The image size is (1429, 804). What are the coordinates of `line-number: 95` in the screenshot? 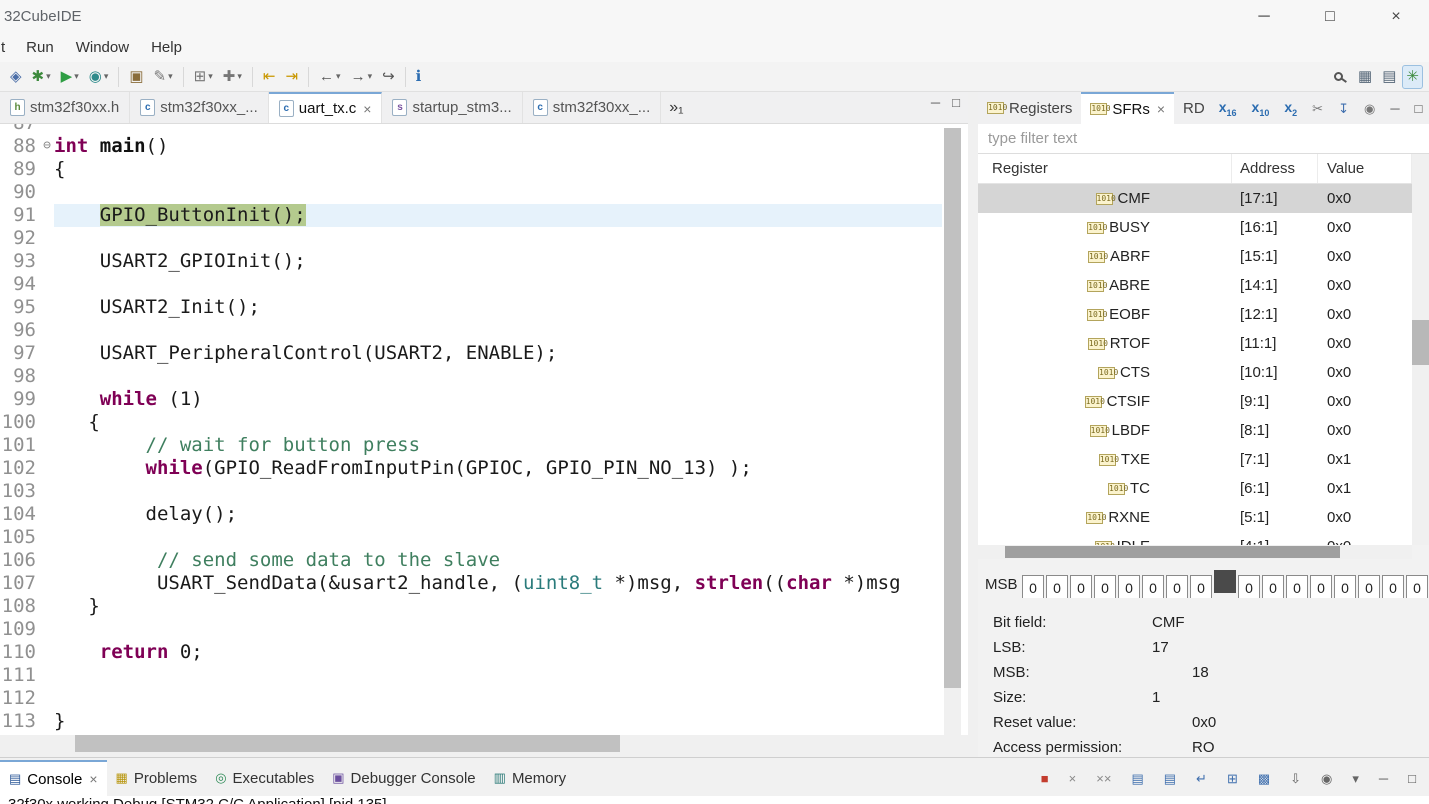 It's located at (20, 307).